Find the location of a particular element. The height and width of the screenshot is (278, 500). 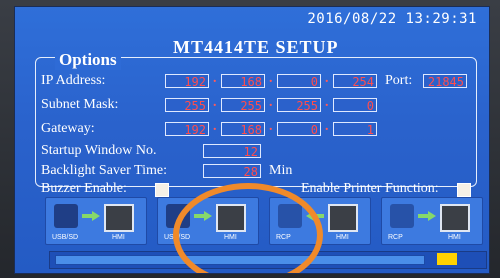

status-indicator is located at coordinates (447, 259).